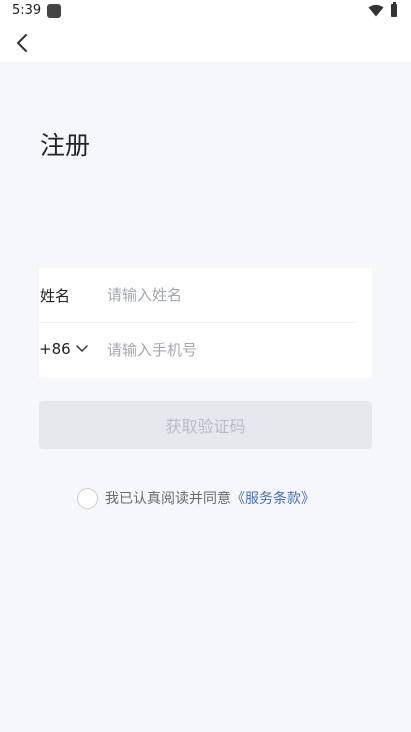 The image size is (411, 732). What do you see at coordinates (87, 498) in the screenshot?
I see `agree-checkbox` at bounding box center [87, 498].